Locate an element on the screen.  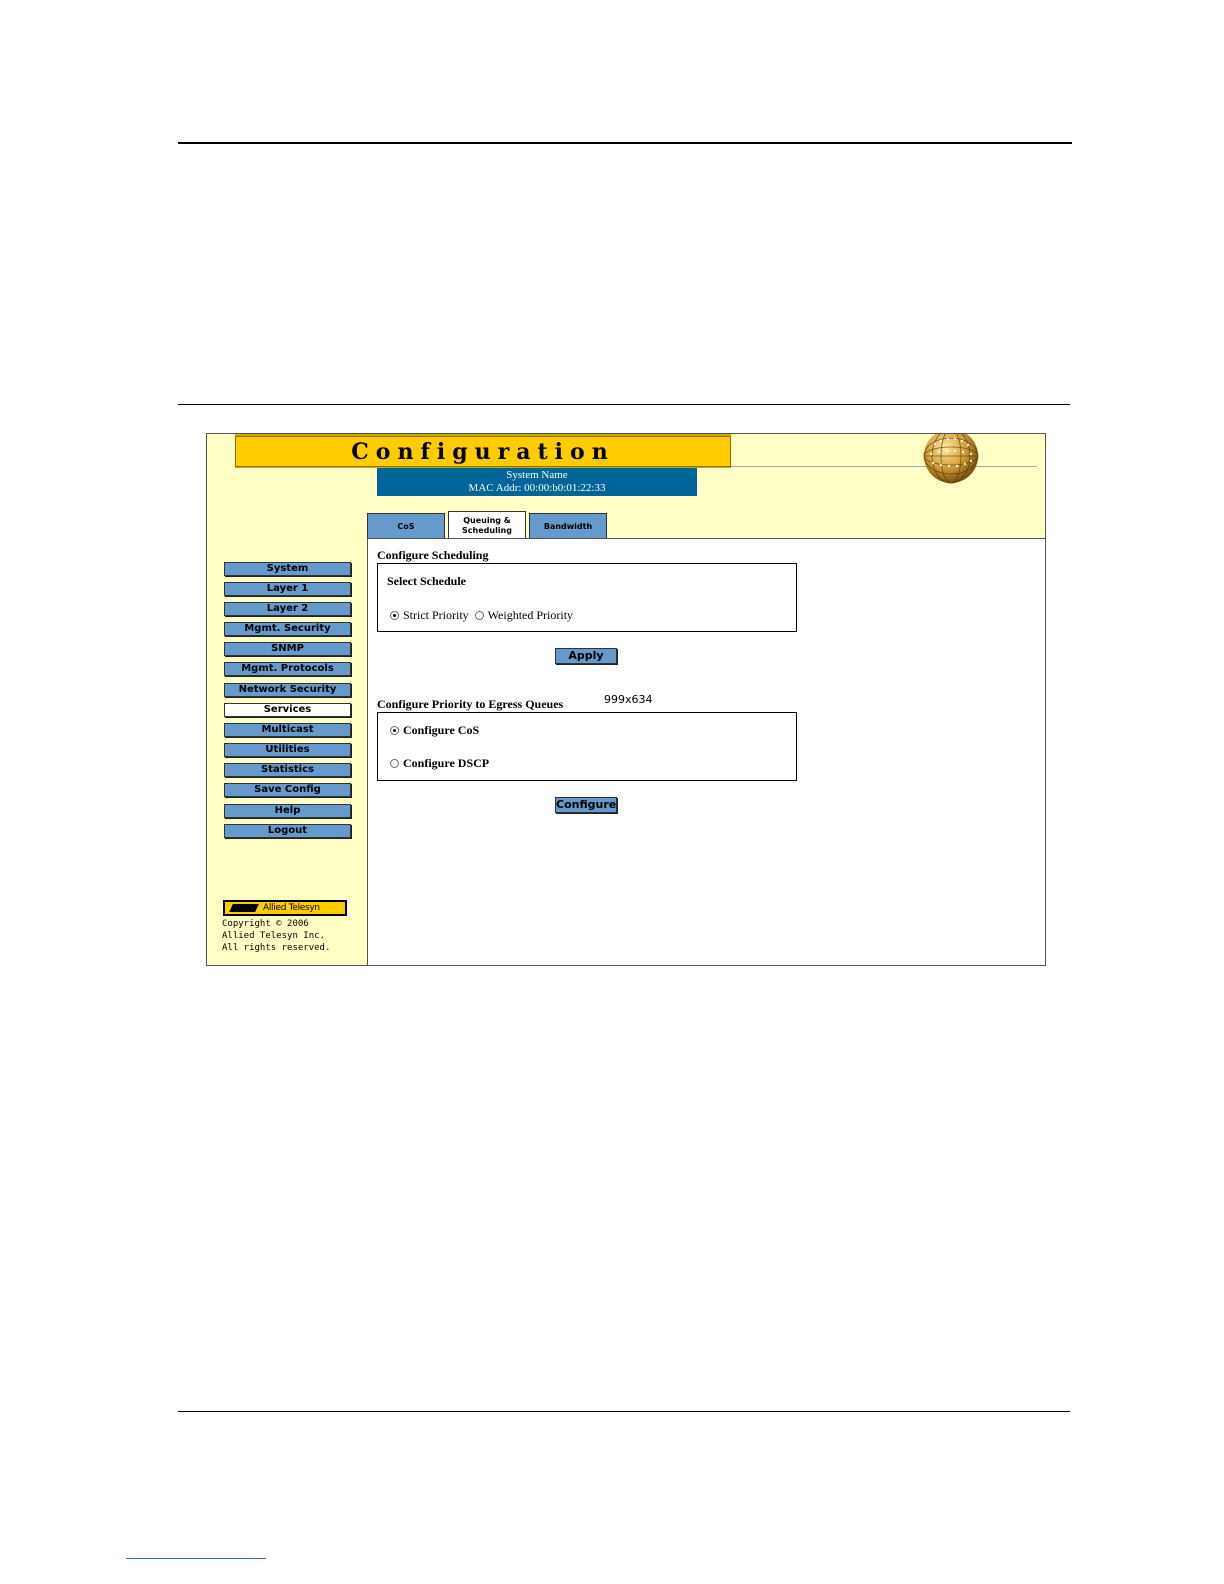
mac-address: MAC Addr: 00:00:b0:01:22:33 is located at coordinates (537, 488).